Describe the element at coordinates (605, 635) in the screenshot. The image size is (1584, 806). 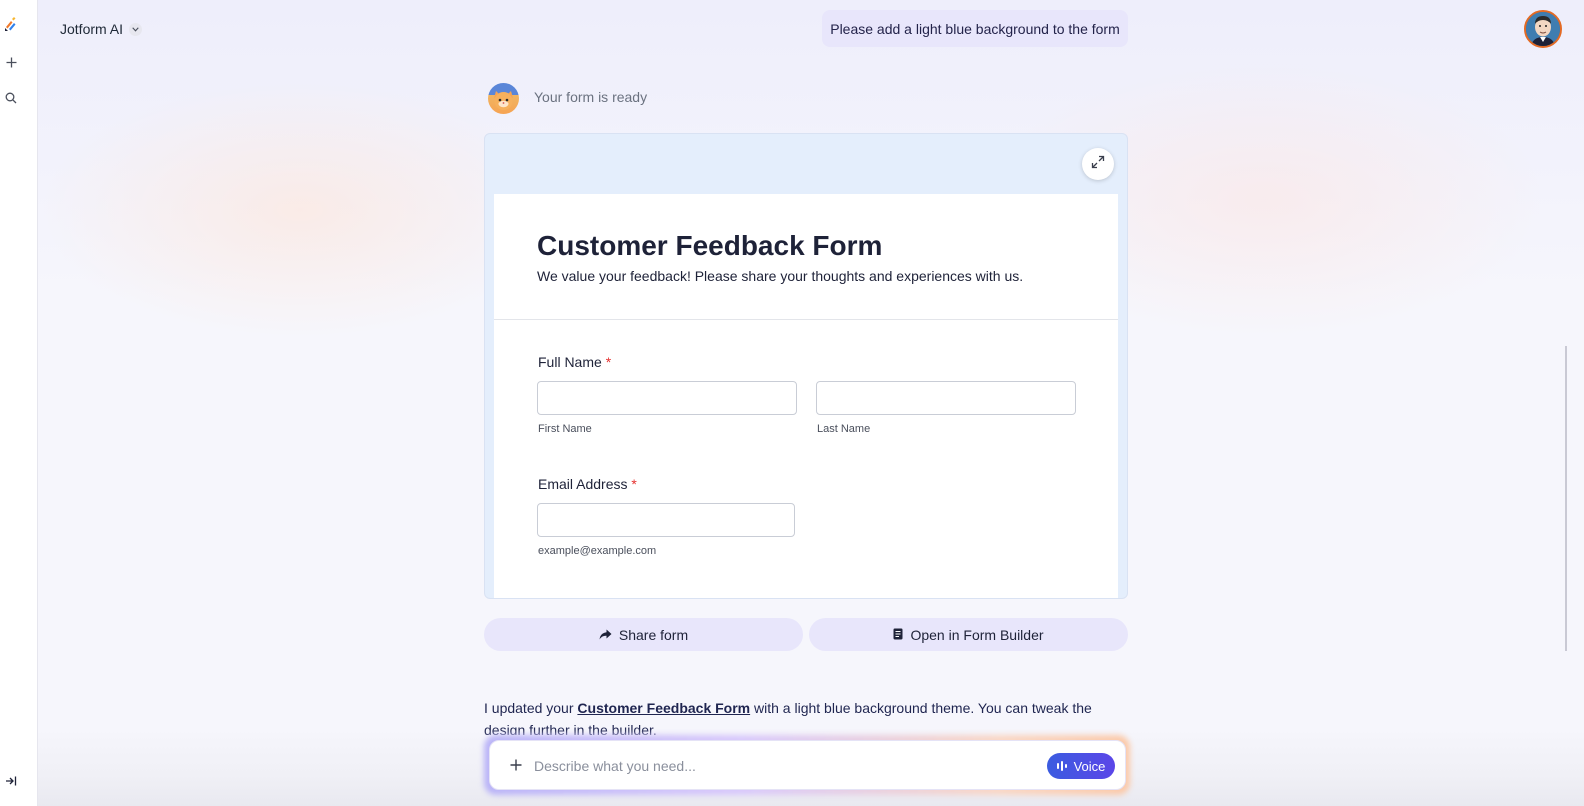
I see `share-arrow-icon` at that location.